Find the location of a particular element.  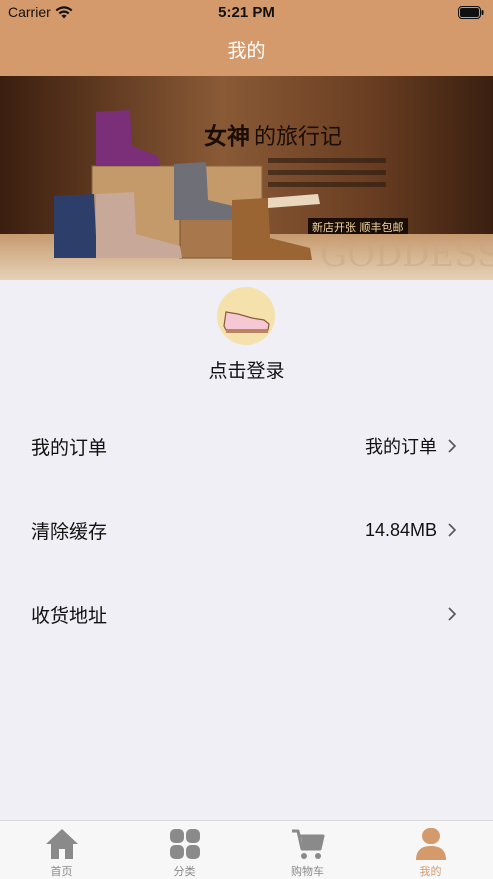

grid-icon is located at coordinates (185, 844).